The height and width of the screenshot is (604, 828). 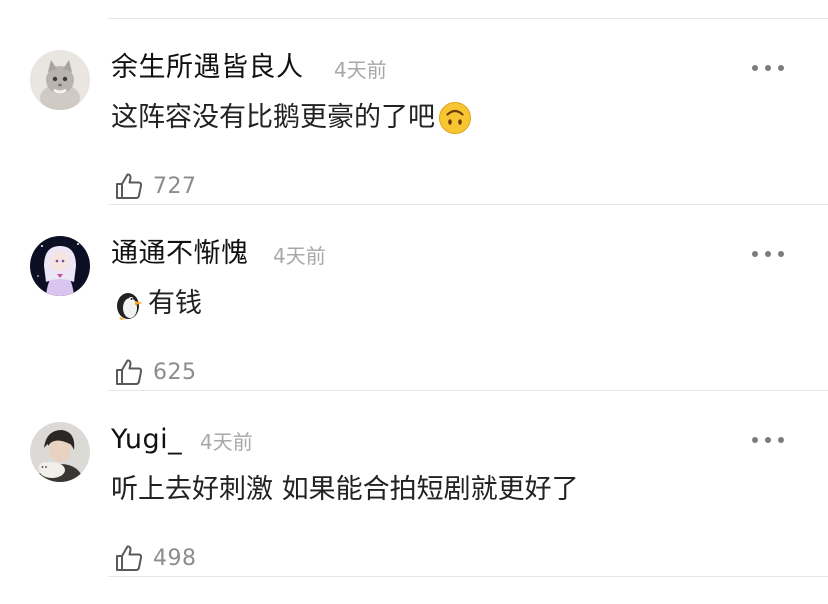 I want to click on username: 余生所遇皆良人, so click(x=207, y=68).